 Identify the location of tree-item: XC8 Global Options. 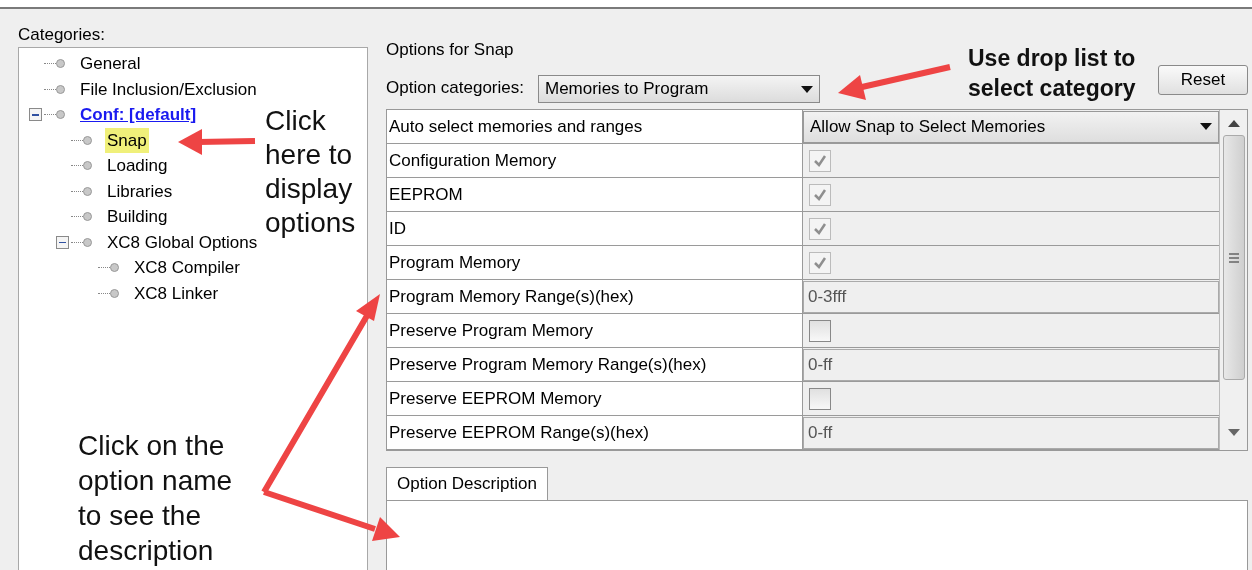
(182, 242).